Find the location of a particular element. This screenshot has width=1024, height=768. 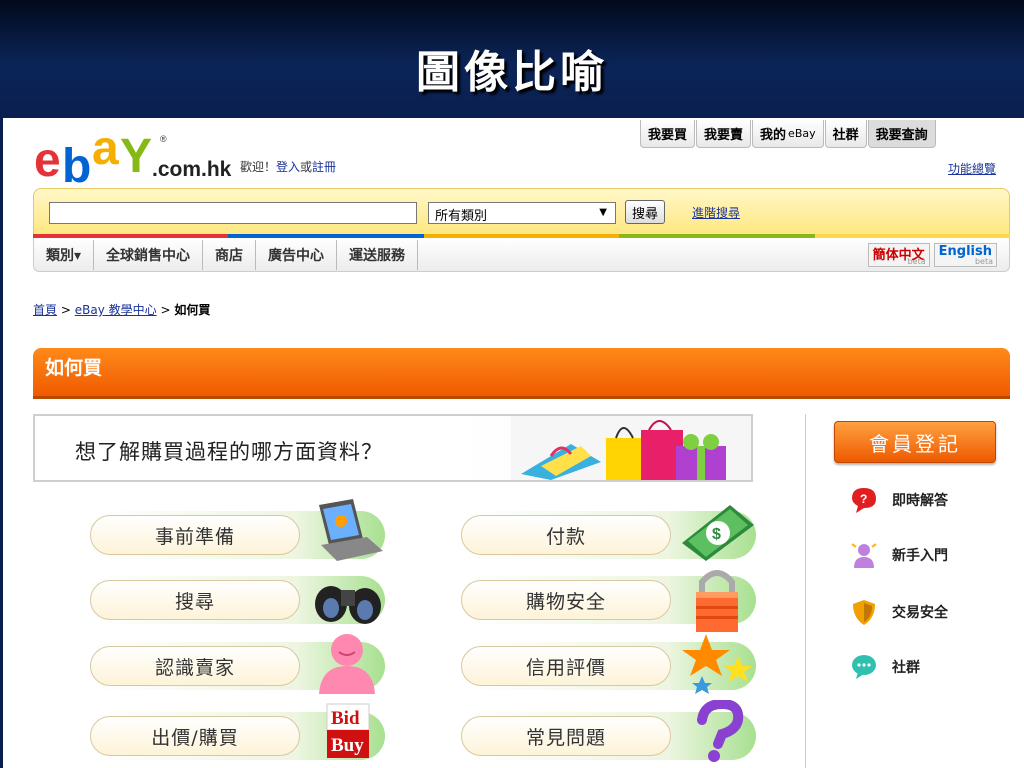

member-register-button: 會員登記 is located at coordinates (915, 442).